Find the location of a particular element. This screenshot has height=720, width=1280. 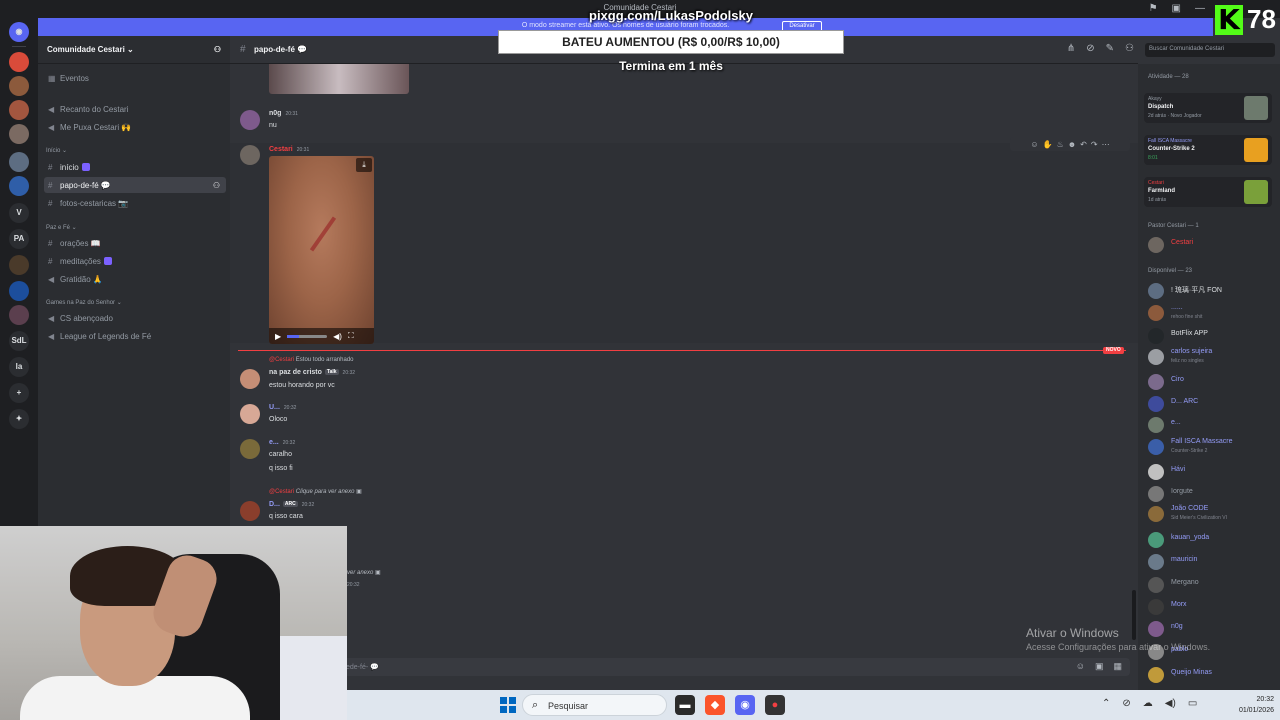

mute-icon: ⊘ is located at coordinates (1090, 48).